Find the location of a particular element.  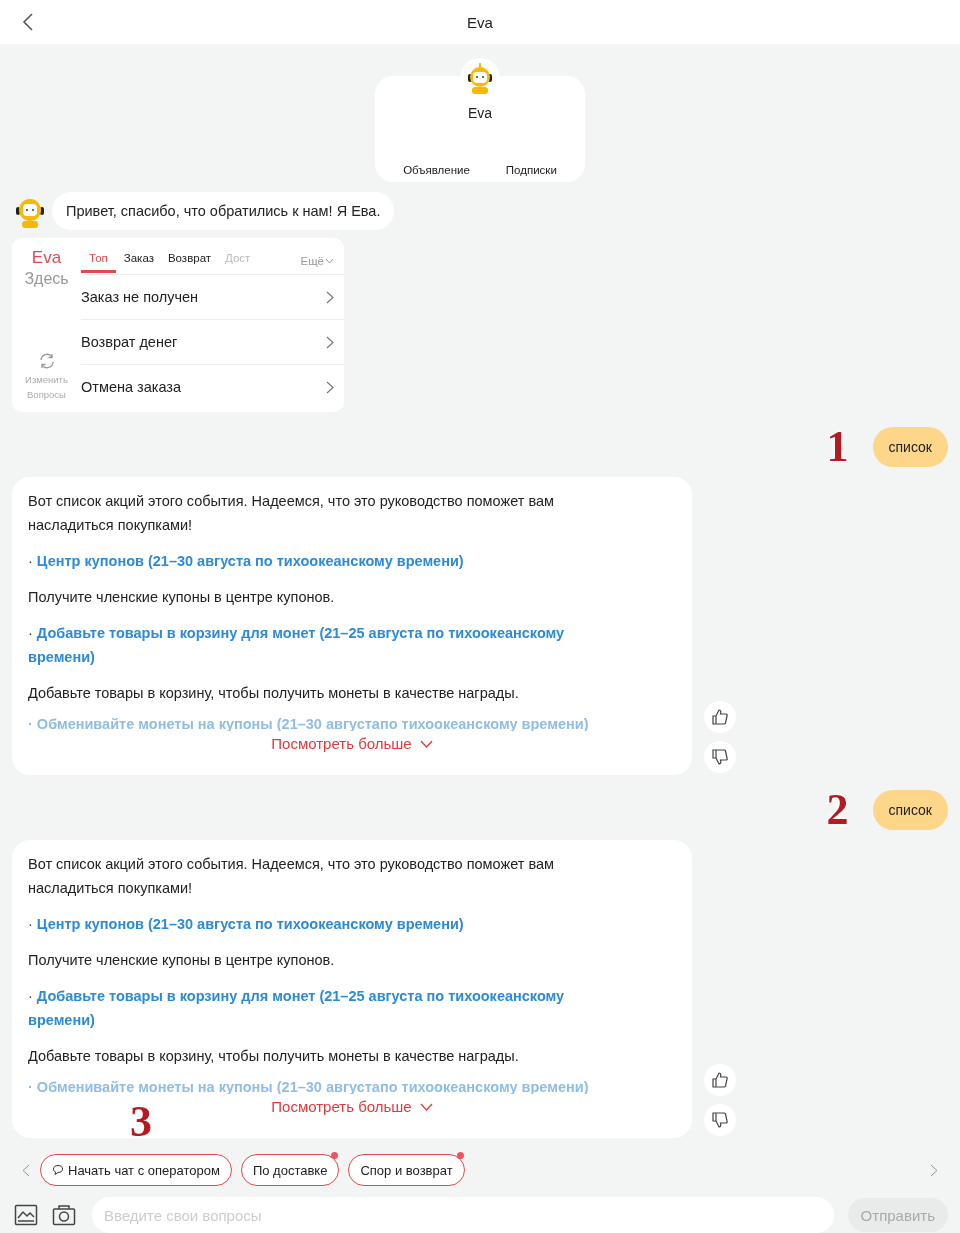

step-marker: 2 is located at coordinates (837, 810).